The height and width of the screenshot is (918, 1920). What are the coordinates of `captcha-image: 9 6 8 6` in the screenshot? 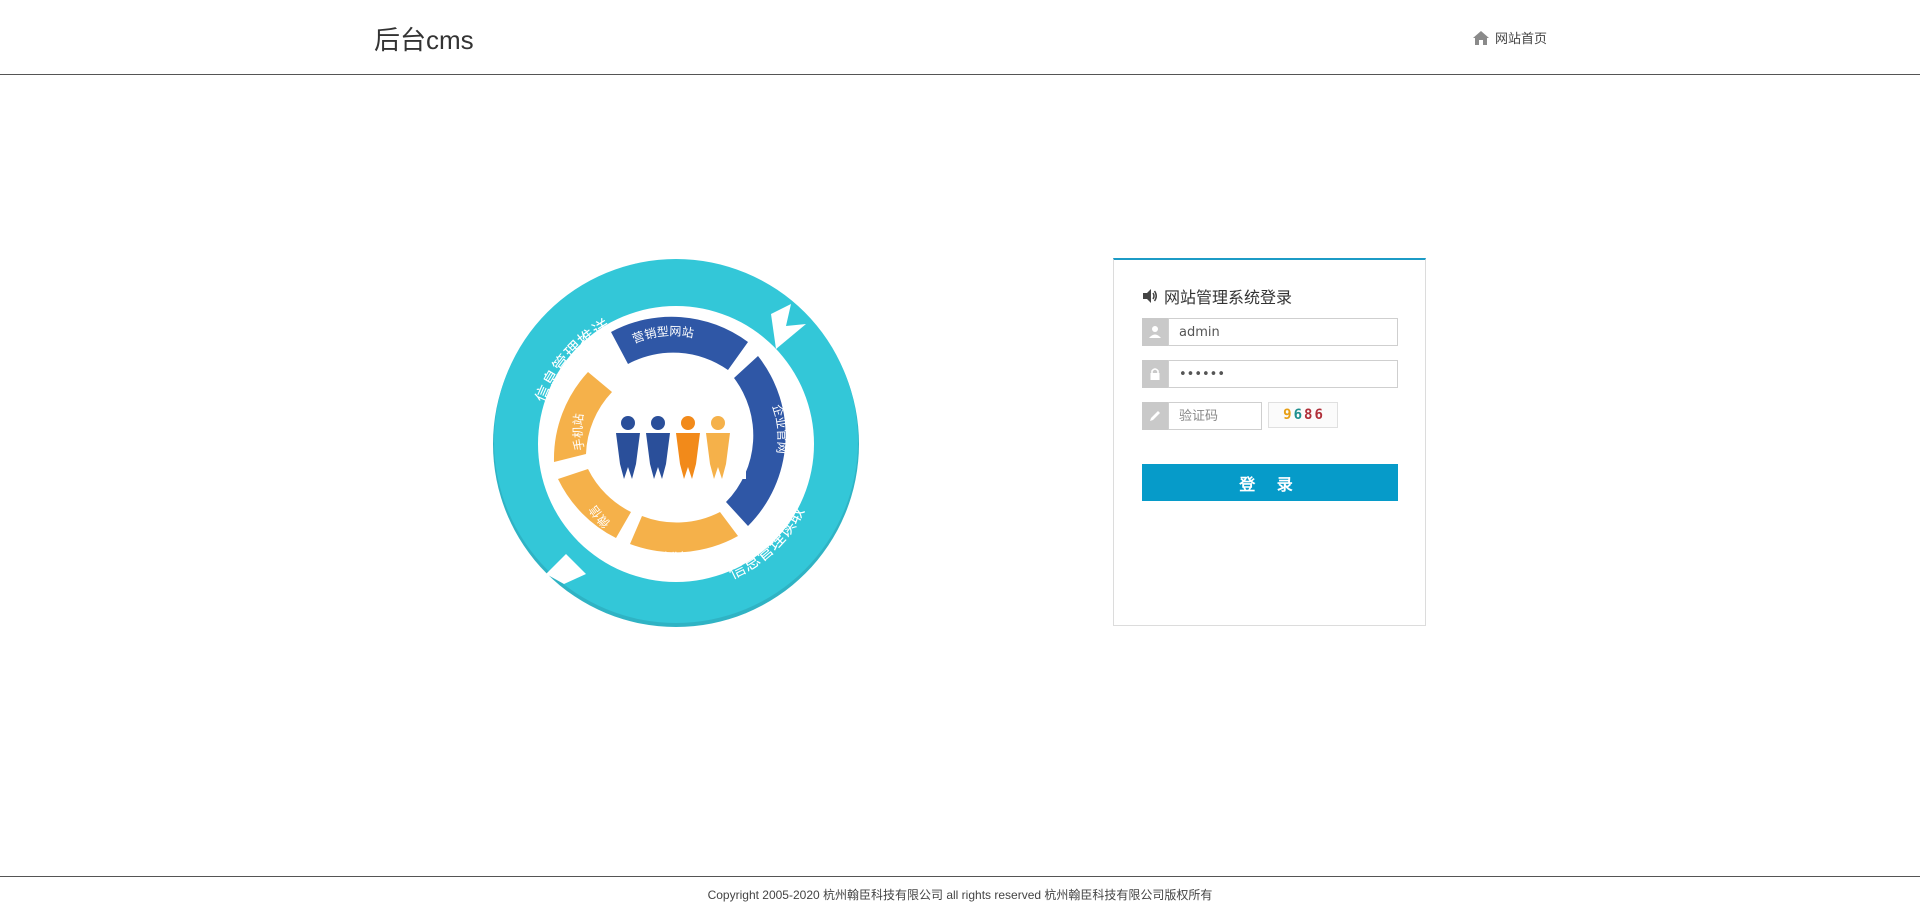 It's located at (1303, 415).